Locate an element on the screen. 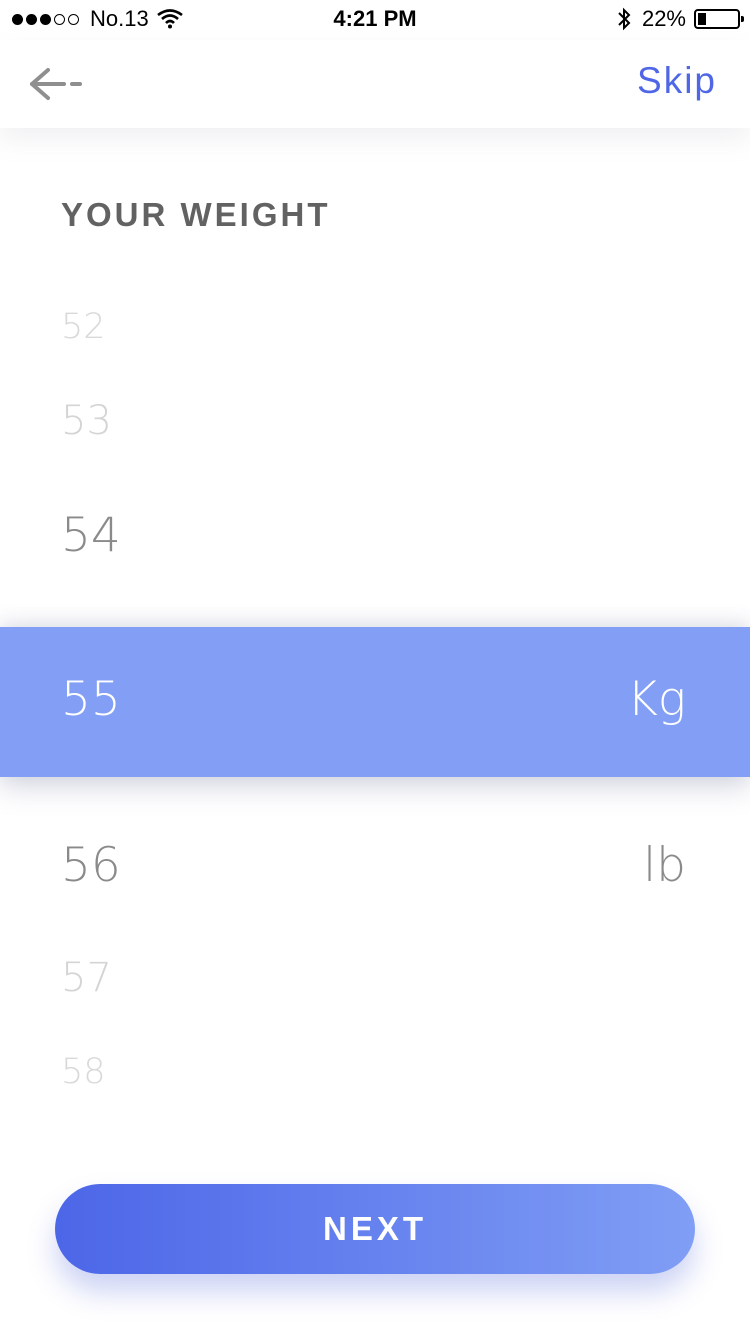  picker-option: 53 is located at coordinates (86, 421).